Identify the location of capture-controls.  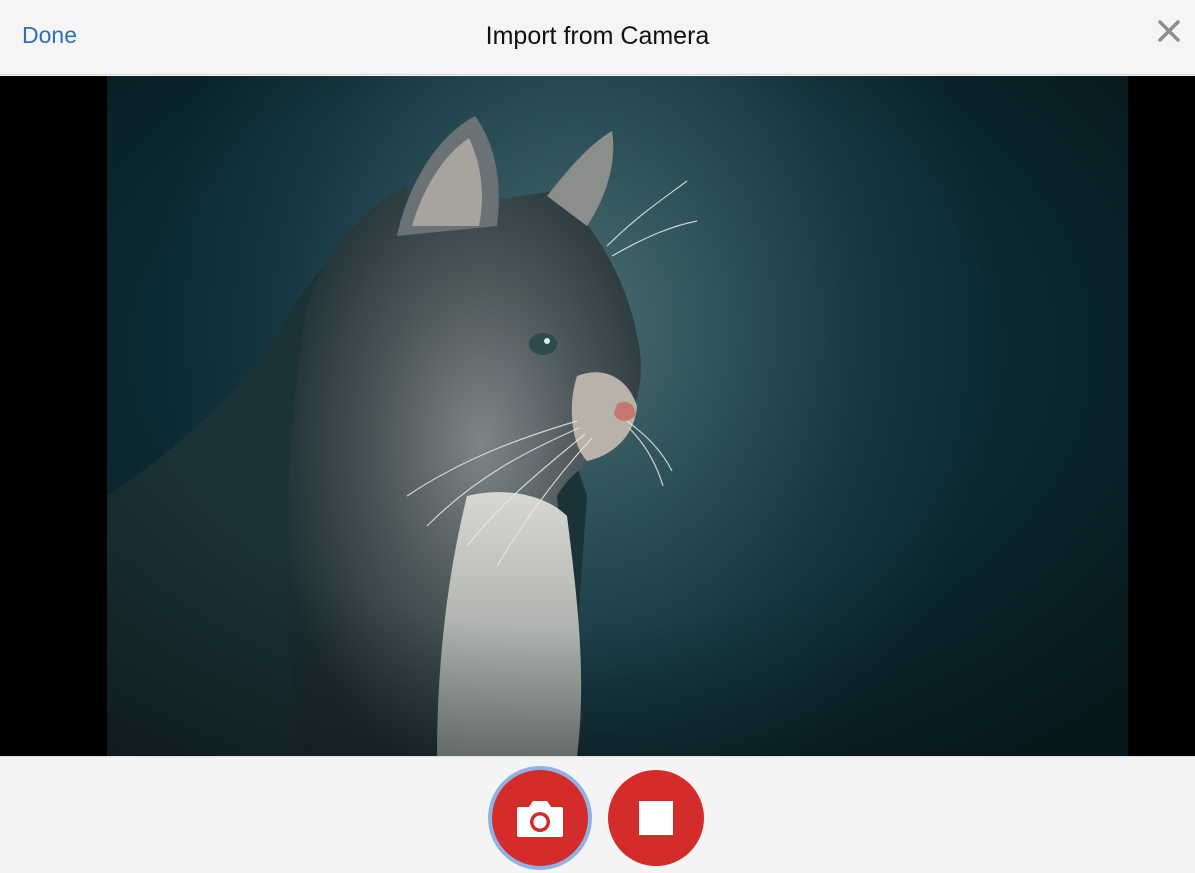
(597, 814).